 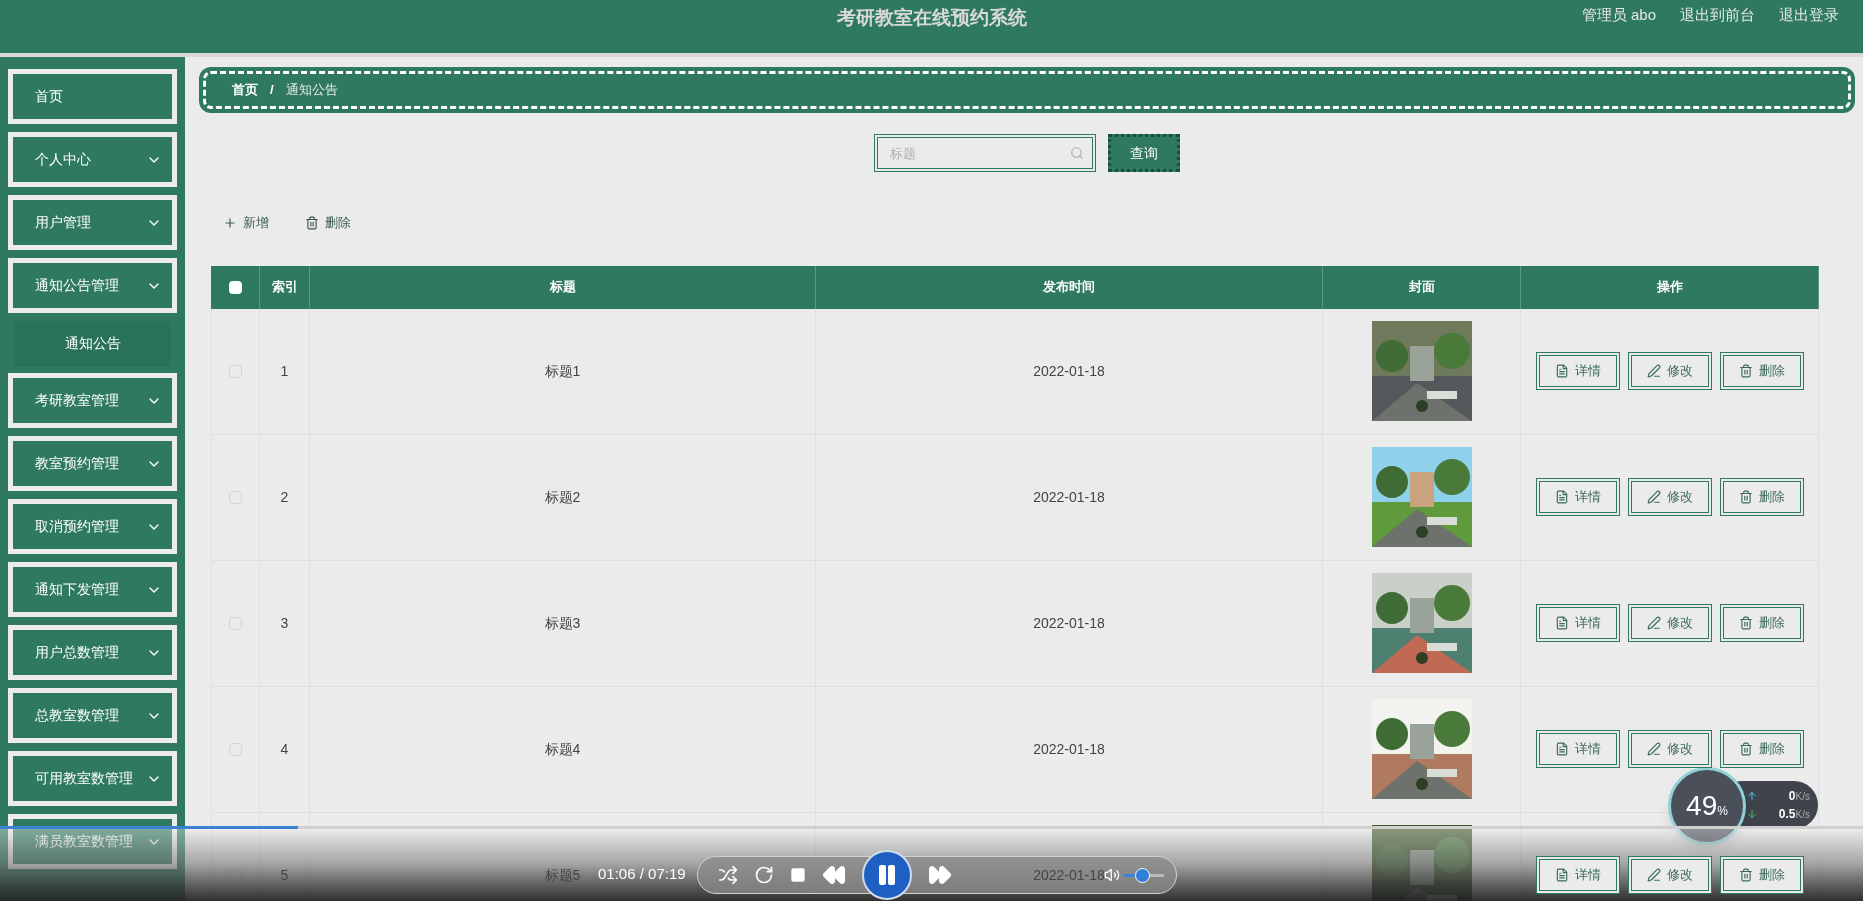 I want to click on site-title: 考研教室在线预约系统, so click(x=931, y=18).